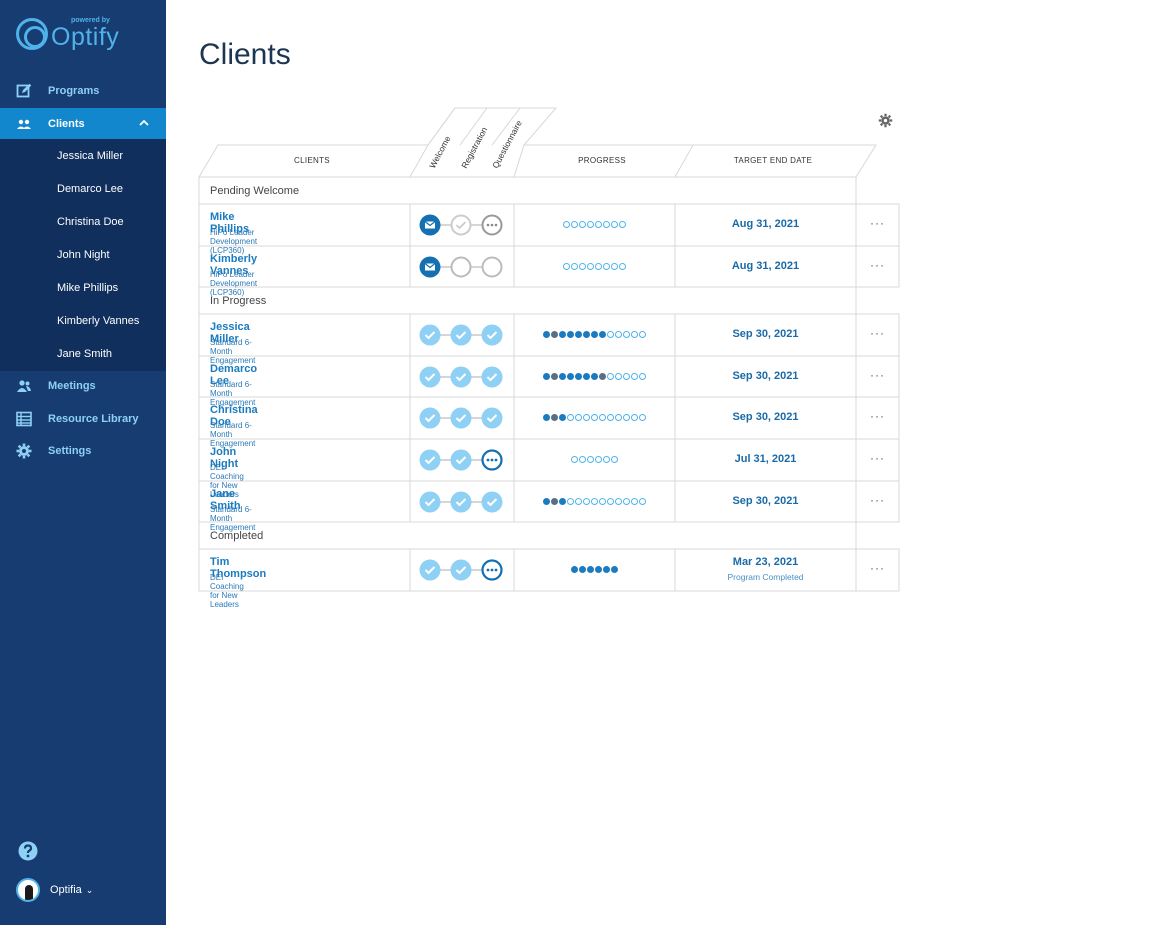  What do you see at coordinates (492, 225) in the screenshot?
I see `pending-dots-icon` at bounding box center [492, 225].